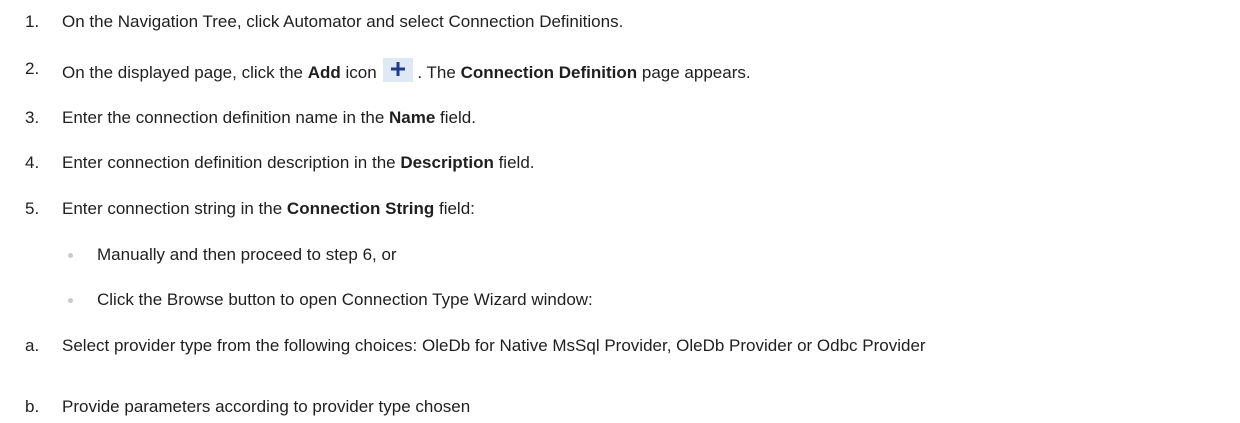 The width and height of the screenshot is (1240, 423). What do you see at coordinates (32, 208) in the screenshot?
I see `step-number: 5.` at bounding box center [32, 208].